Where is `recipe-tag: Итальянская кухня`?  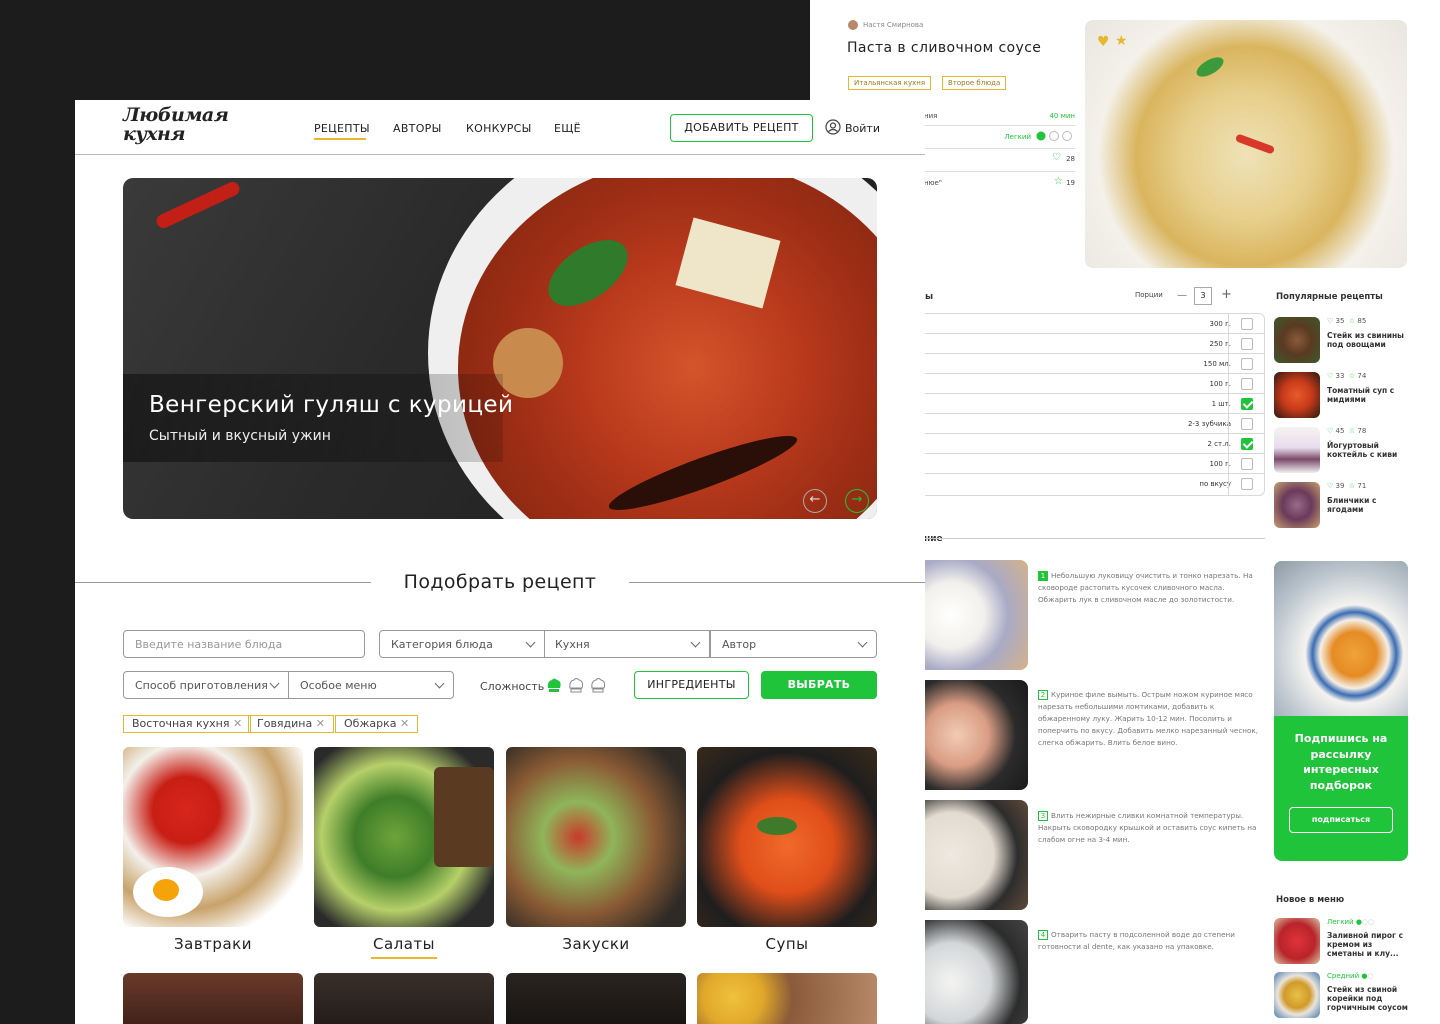
recipe-tag: Итальянская кухня is located at coordinates (890, 83).